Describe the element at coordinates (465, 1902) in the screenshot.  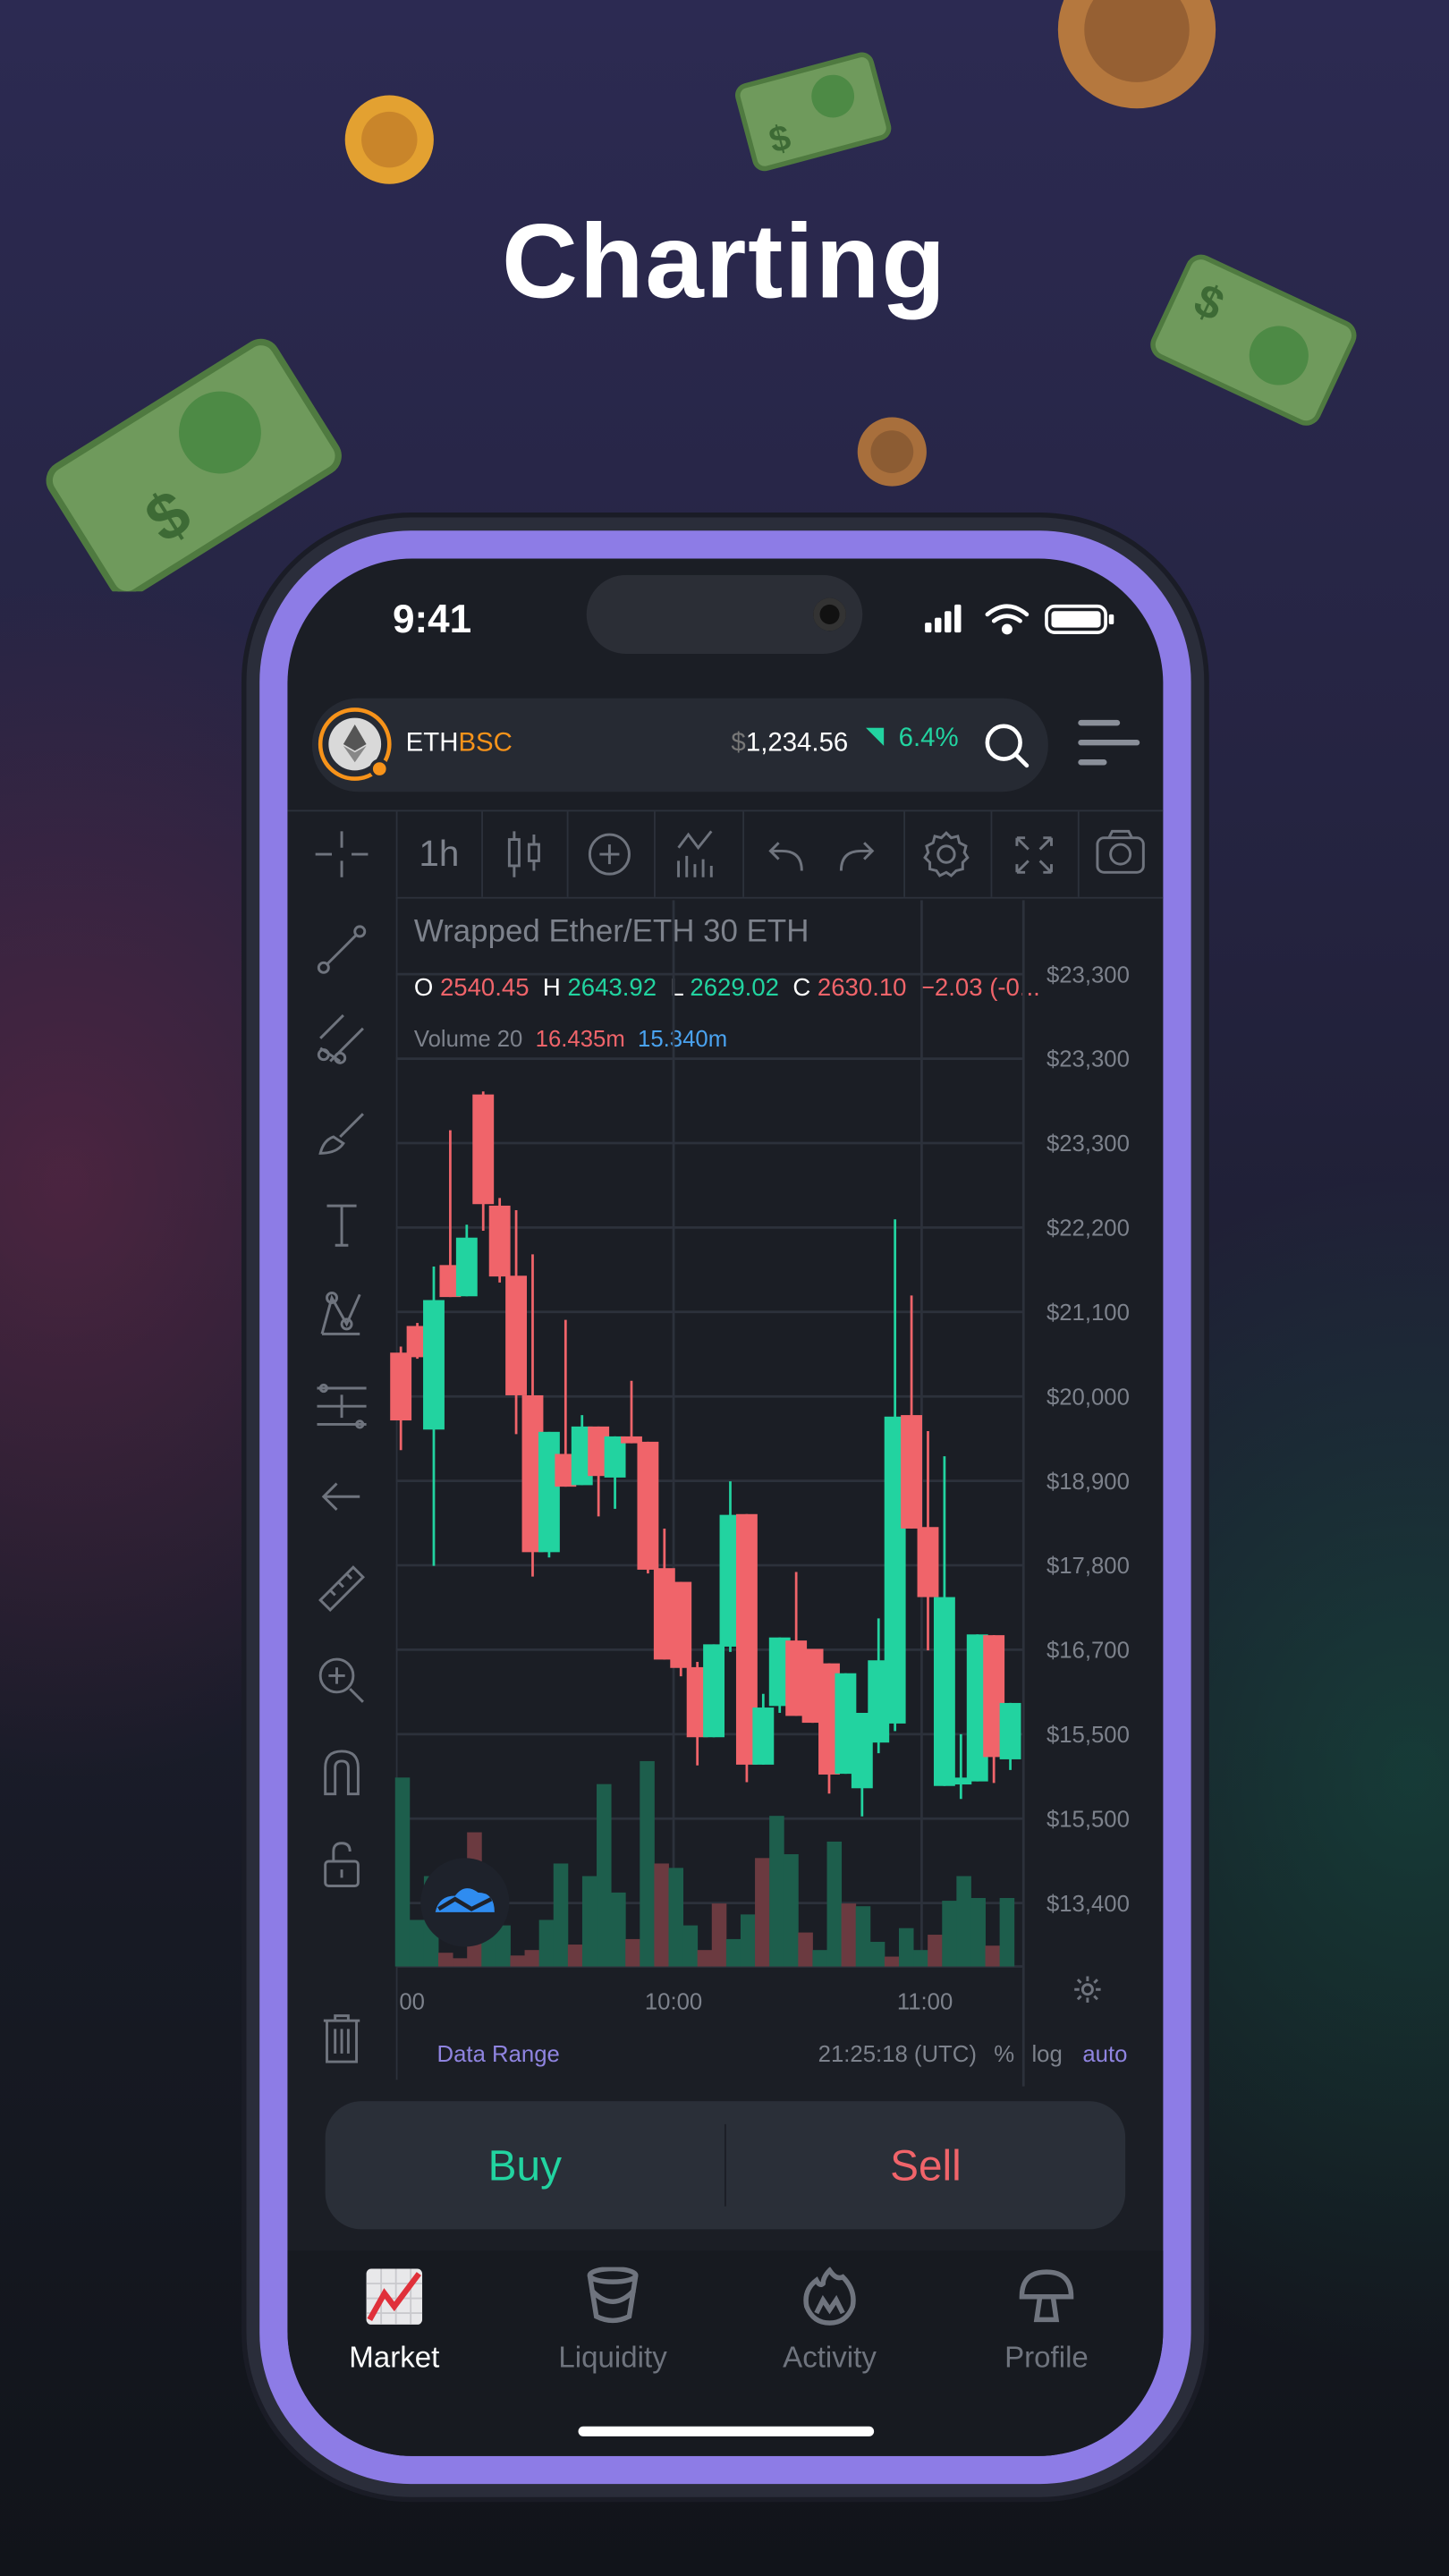
I see `tradingview-logo` at that location.